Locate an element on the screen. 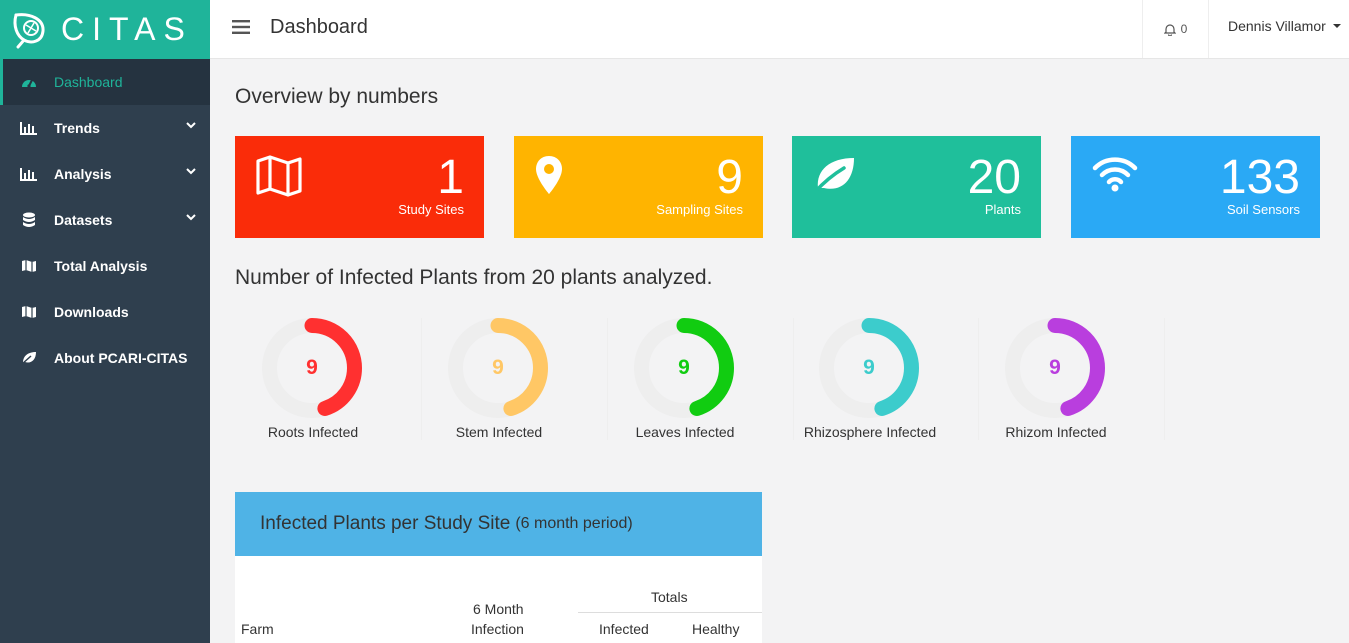 The image size is (1349, 643). sidebar-item-downloads: Downloads is located at coordinates (105, 312).